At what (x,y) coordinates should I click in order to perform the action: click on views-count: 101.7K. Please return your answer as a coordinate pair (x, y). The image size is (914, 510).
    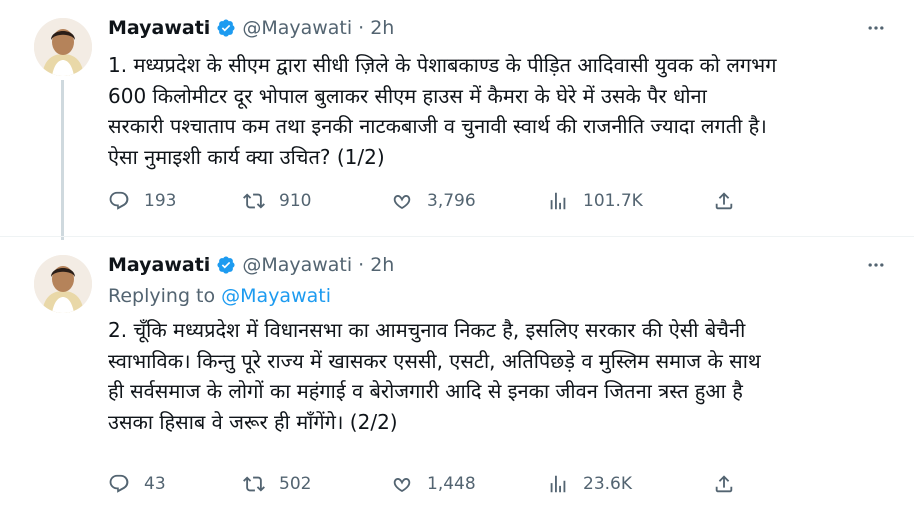
    Looking at the image, I should click on (613, 201).